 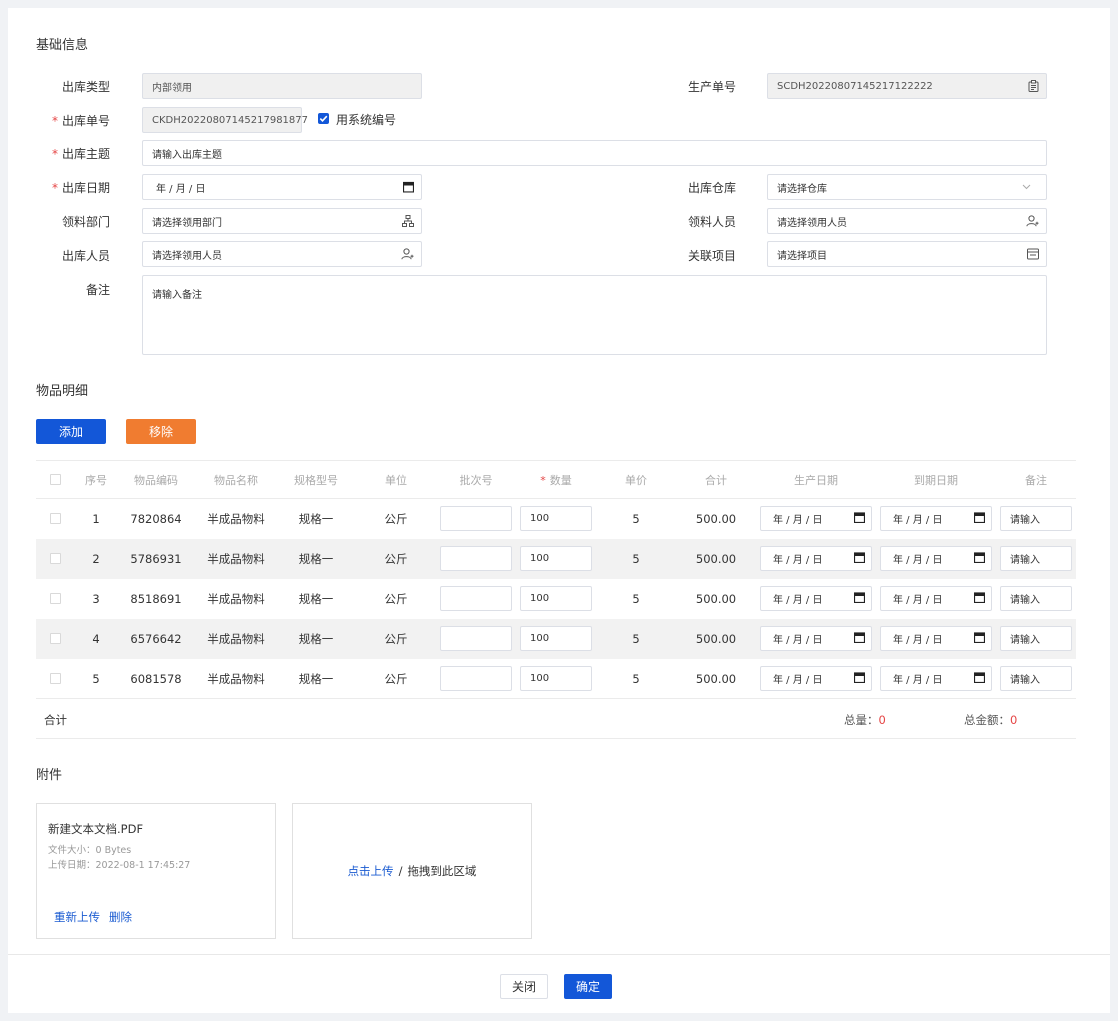 What do you see at coordinates (907, 221) in the screenshot?
I see `receiver-input: 请选择领用人员` at bounding box center [907, 221].